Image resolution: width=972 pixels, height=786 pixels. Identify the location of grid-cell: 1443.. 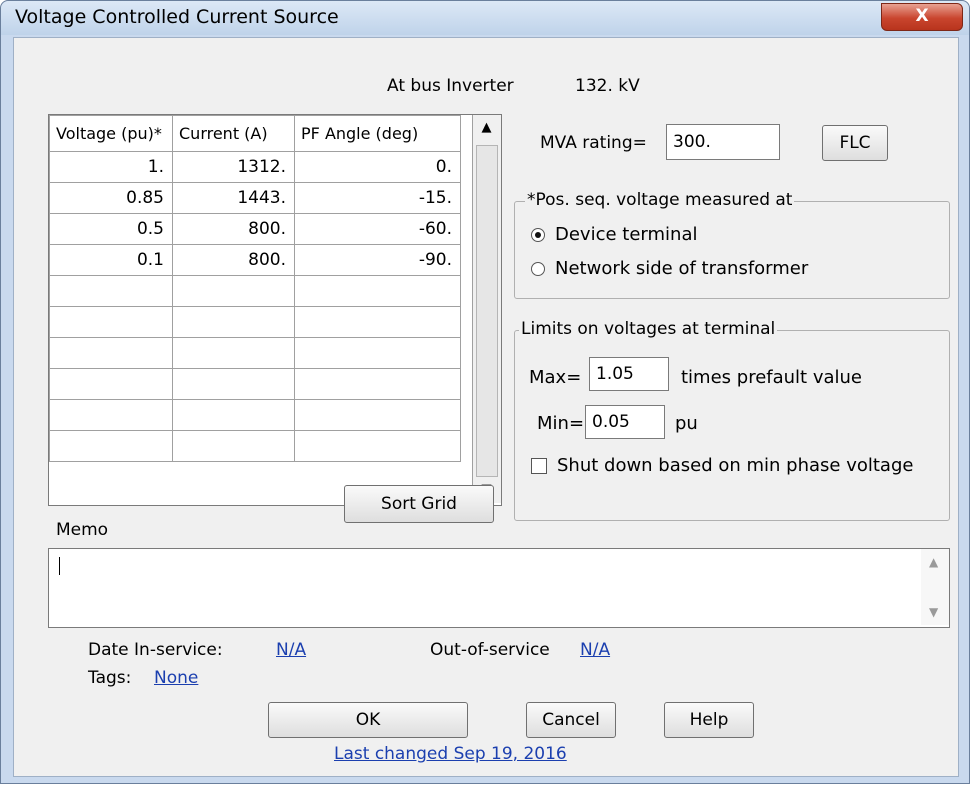
(233, 198).